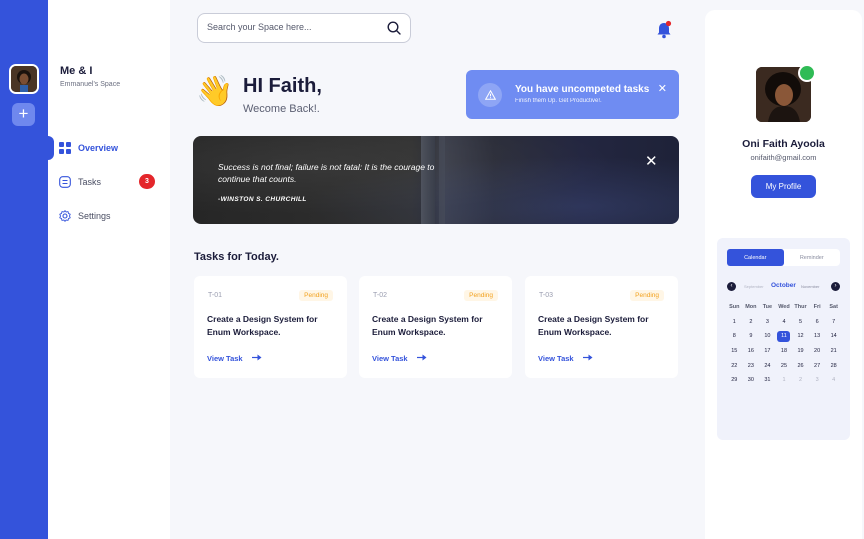  What do you see at coordinates (783, 186) in the screenshot?
I see `my-profile-button: My Profile` at bounding box center [783, 186].